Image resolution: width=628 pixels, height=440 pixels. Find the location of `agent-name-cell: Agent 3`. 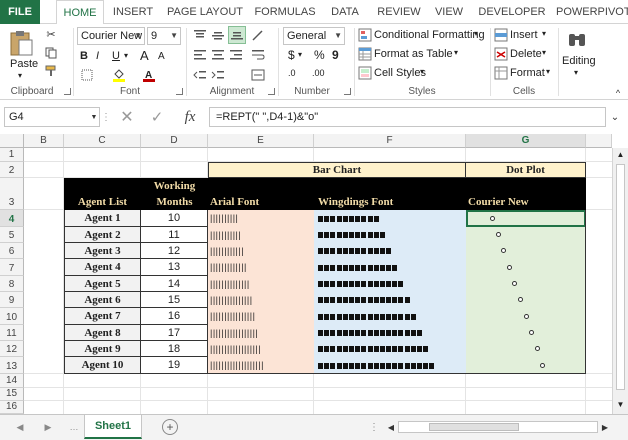

agent-name-cell: Agent 3 is located at coordinates (102, 251).